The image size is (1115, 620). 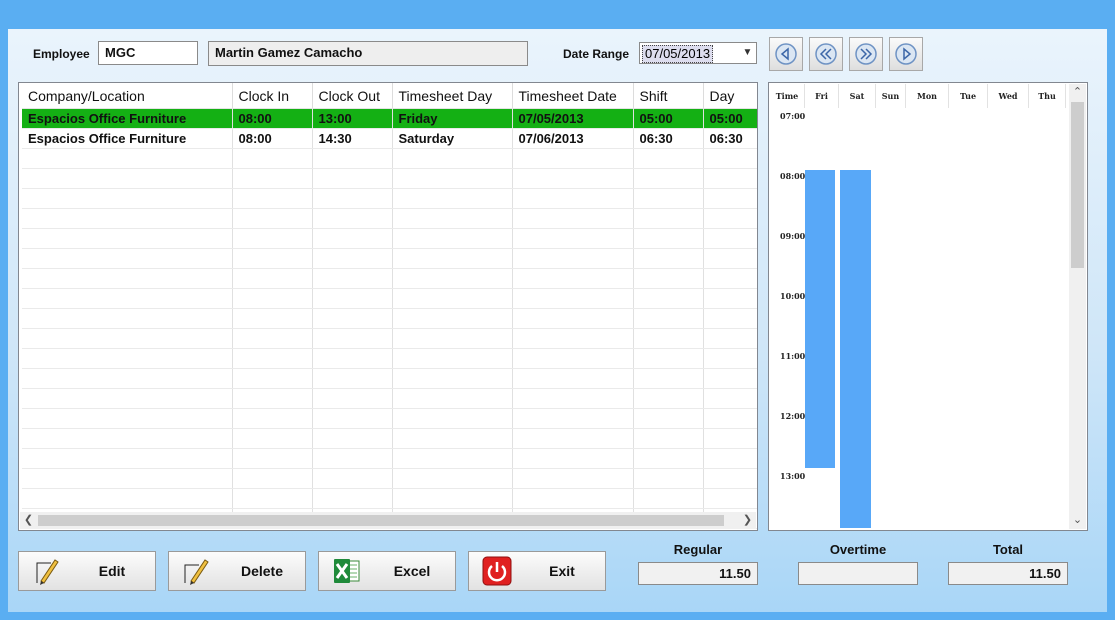 What do you see at coordinates (891, 96) in the screenshot?
I see `calendar-header-sun: Sun` at bounding box center [891, 96].